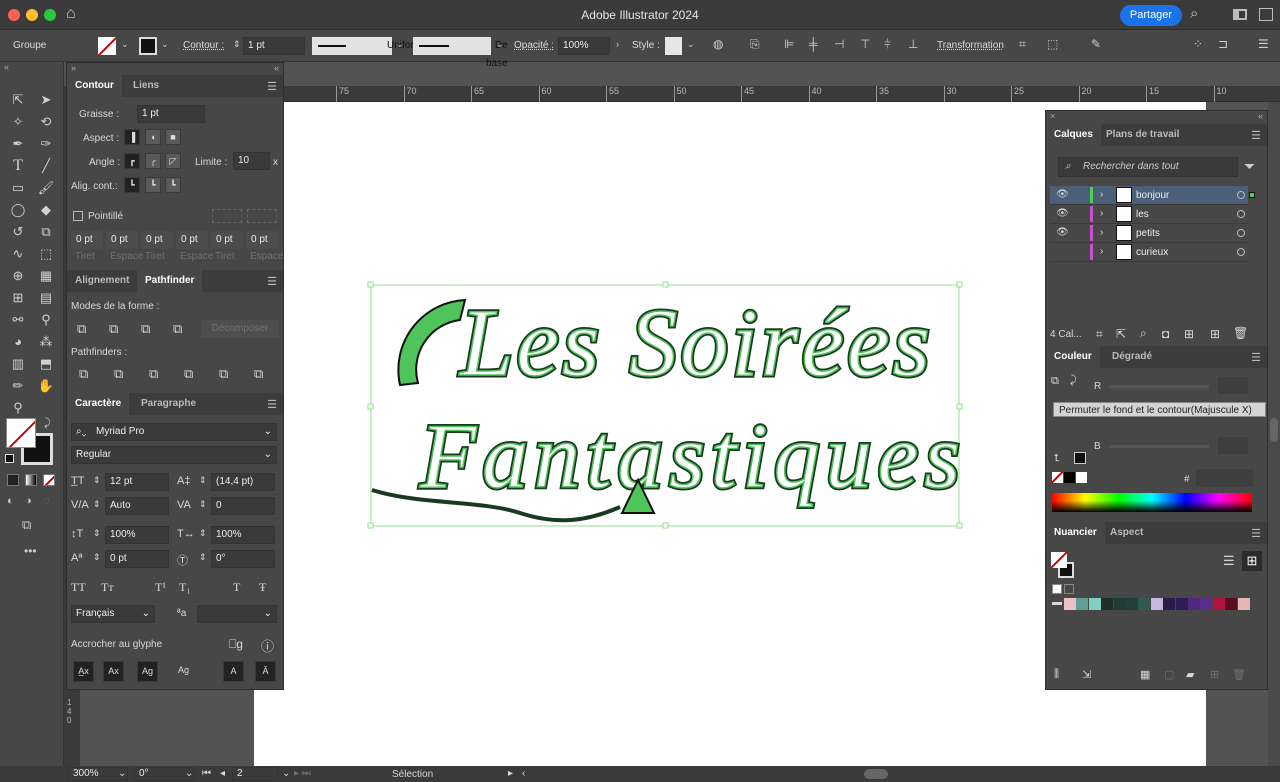  Describe the element at coordinates (18, 144) in the screenshot. I see `pen-tool-icon: ✒` at that location.